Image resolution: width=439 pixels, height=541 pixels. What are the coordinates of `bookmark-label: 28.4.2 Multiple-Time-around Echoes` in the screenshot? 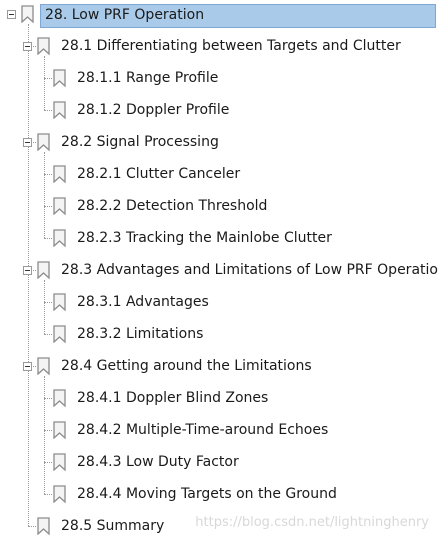 It's located at (202, 430).